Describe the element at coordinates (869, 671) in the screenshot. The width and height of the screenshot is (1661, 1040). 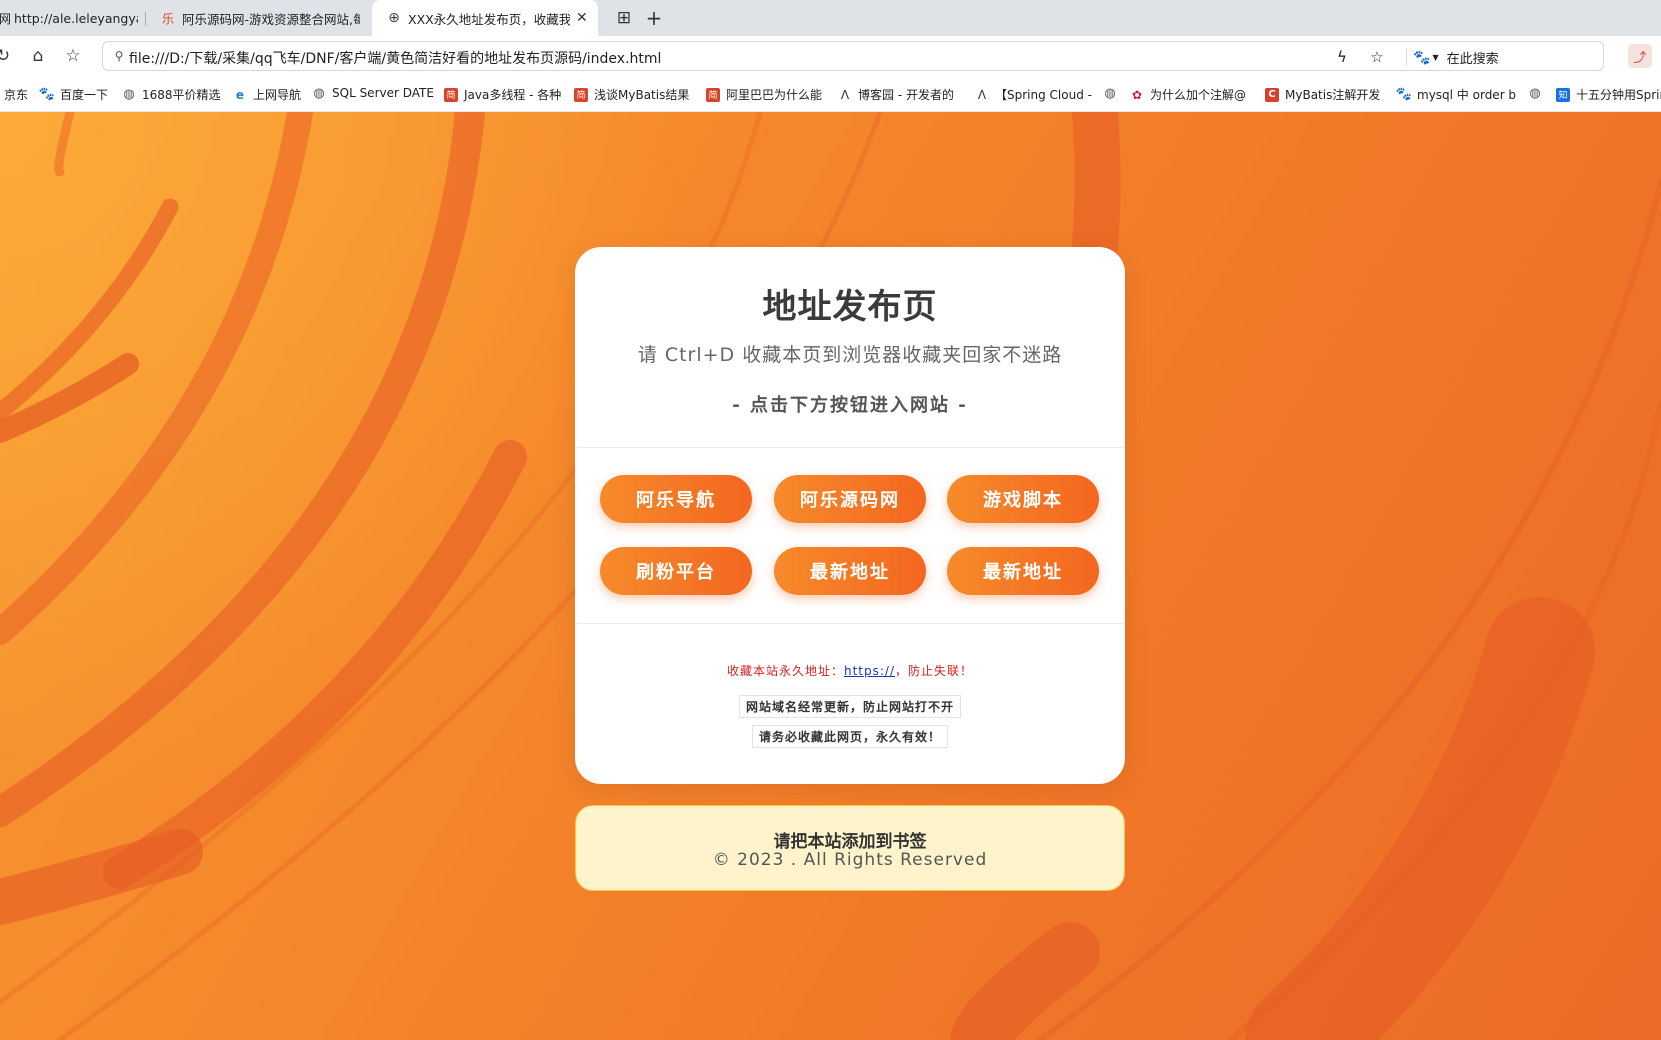
I see `permanent-address-link: https://` at that location.